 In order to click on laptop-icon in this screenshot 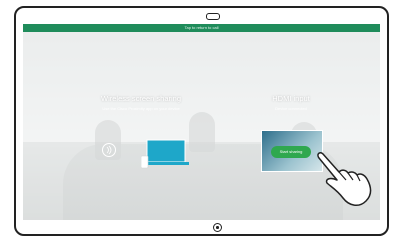, I will do `click(168, 152)`.